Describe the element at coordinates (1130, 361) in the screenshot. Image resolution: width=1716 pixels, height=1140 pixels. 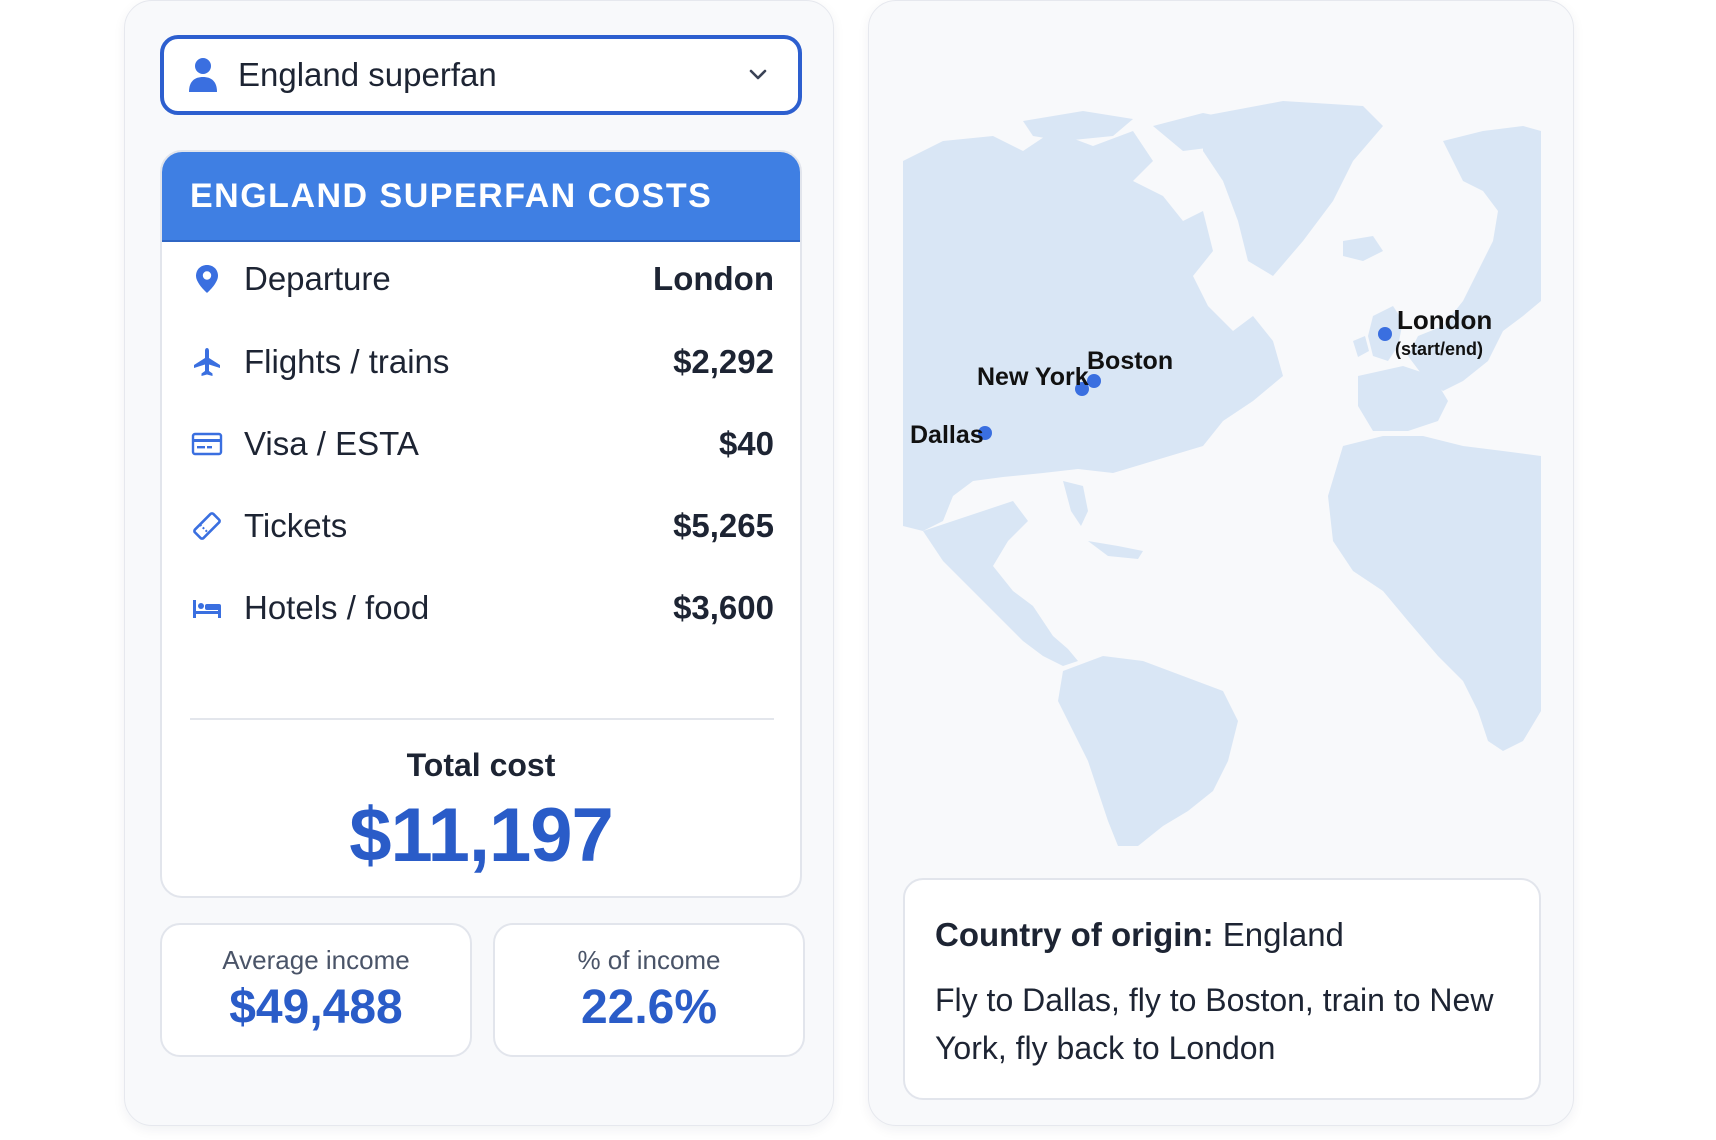
I see `boston-label: Boston` at that location.